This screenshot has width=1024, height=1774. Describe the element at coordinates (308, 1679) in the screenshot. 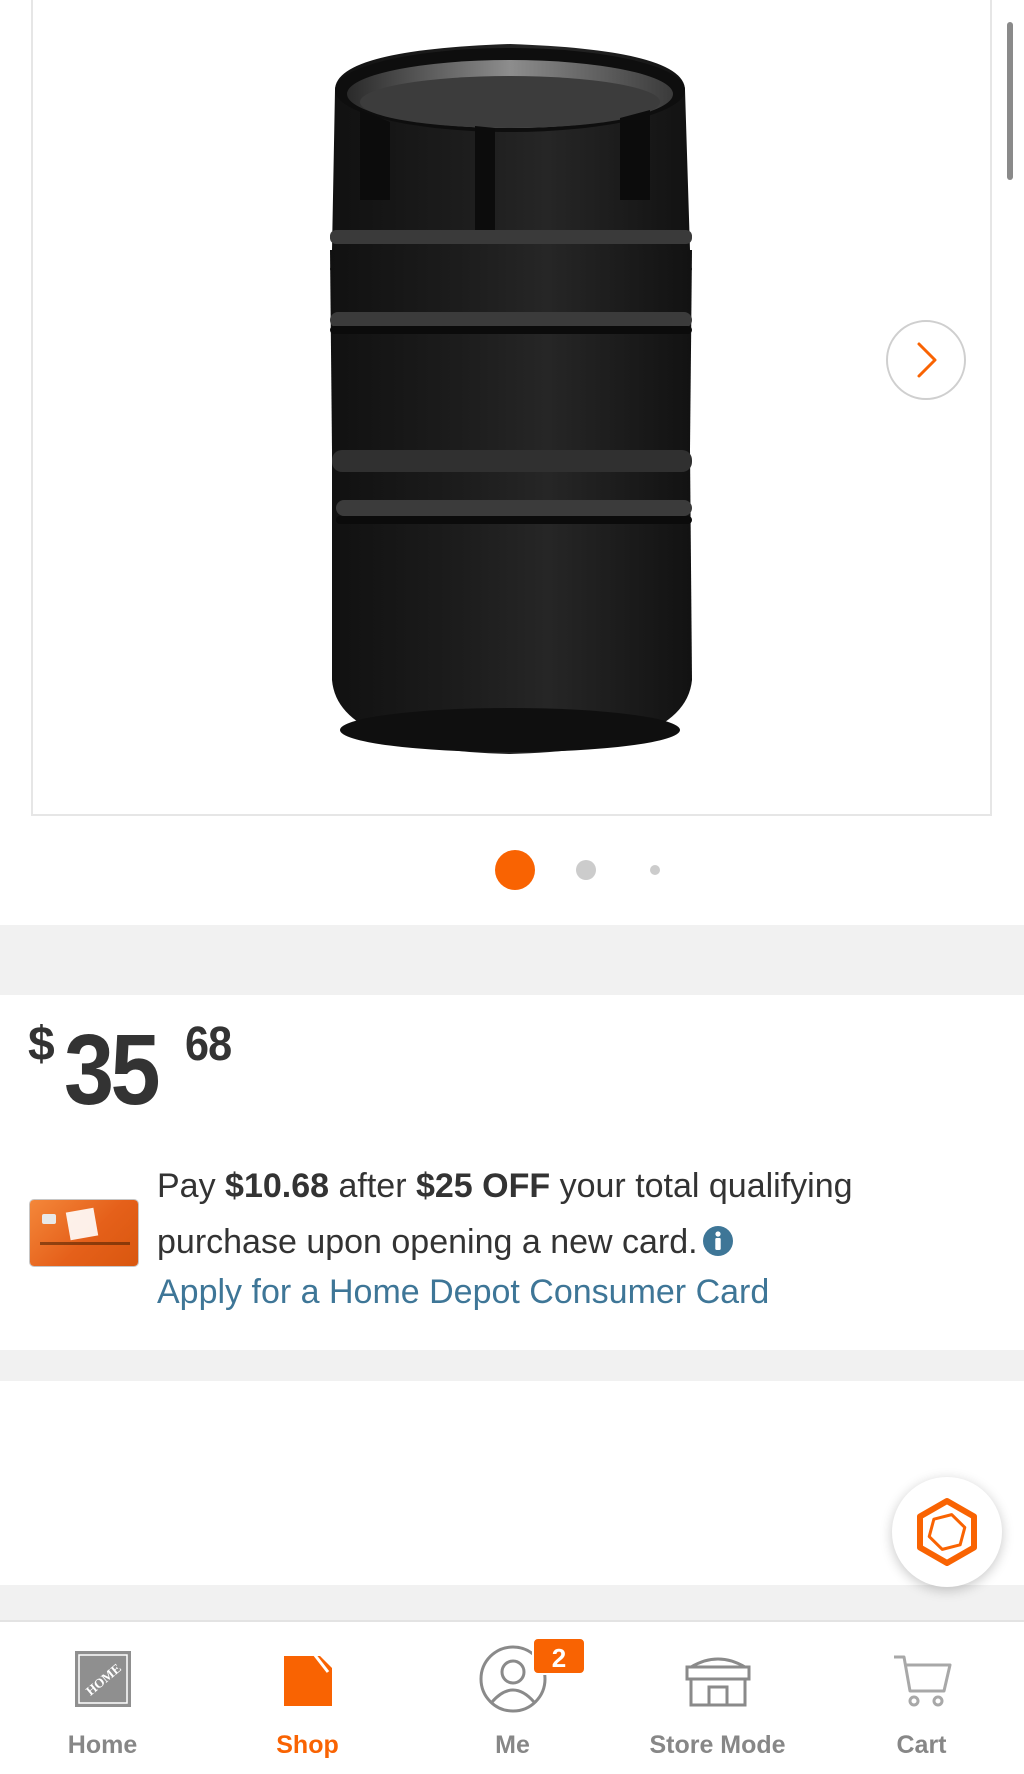

I see `shop-tag-icon` at that location.